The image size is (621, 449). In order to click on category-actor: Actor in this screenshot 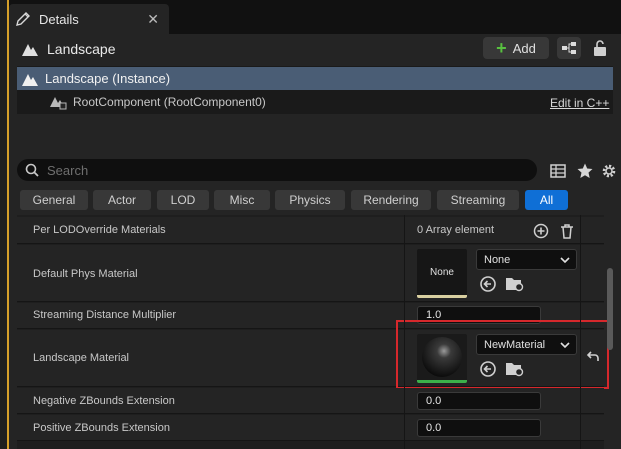, I will do `click(122, 200)`.